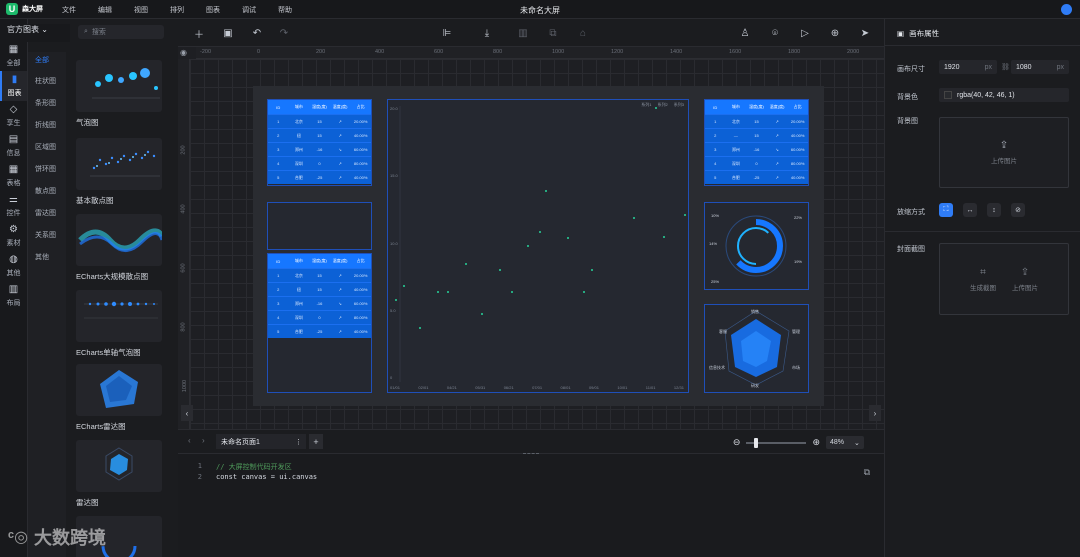  Describe the element at coordinates (583, 33) in the screenshot. I see `lock-icon: ⌂` at that location.